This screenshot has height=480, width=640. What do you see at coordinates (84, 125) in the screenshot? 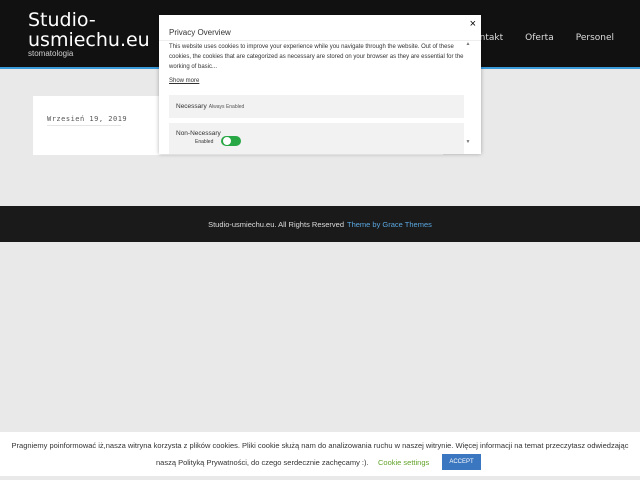
I see `post-date-divider` at bounding box center [84, 125].